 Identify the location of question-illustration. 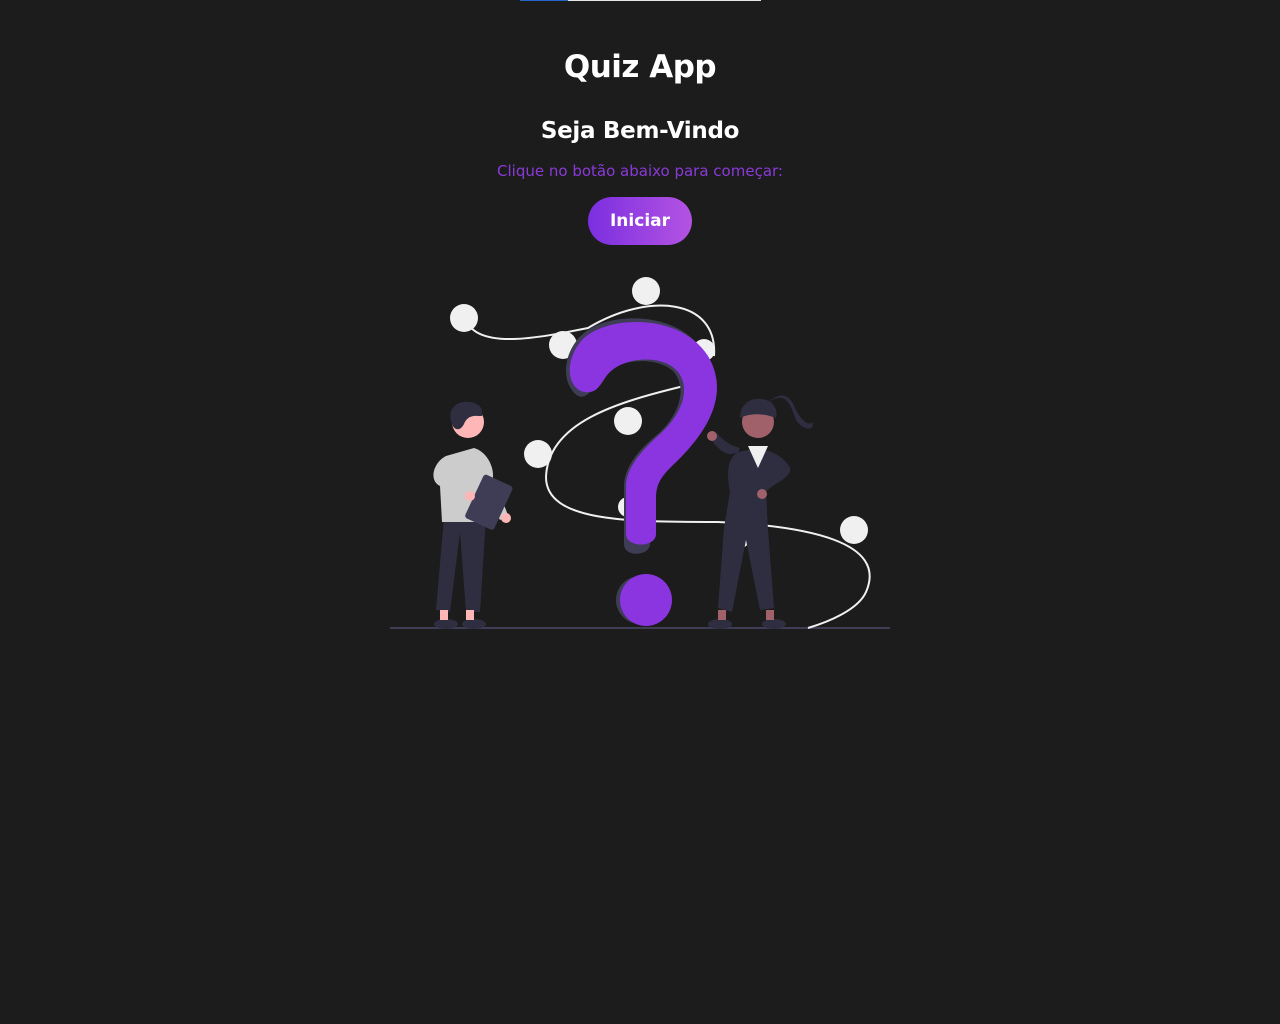
(640, 452).